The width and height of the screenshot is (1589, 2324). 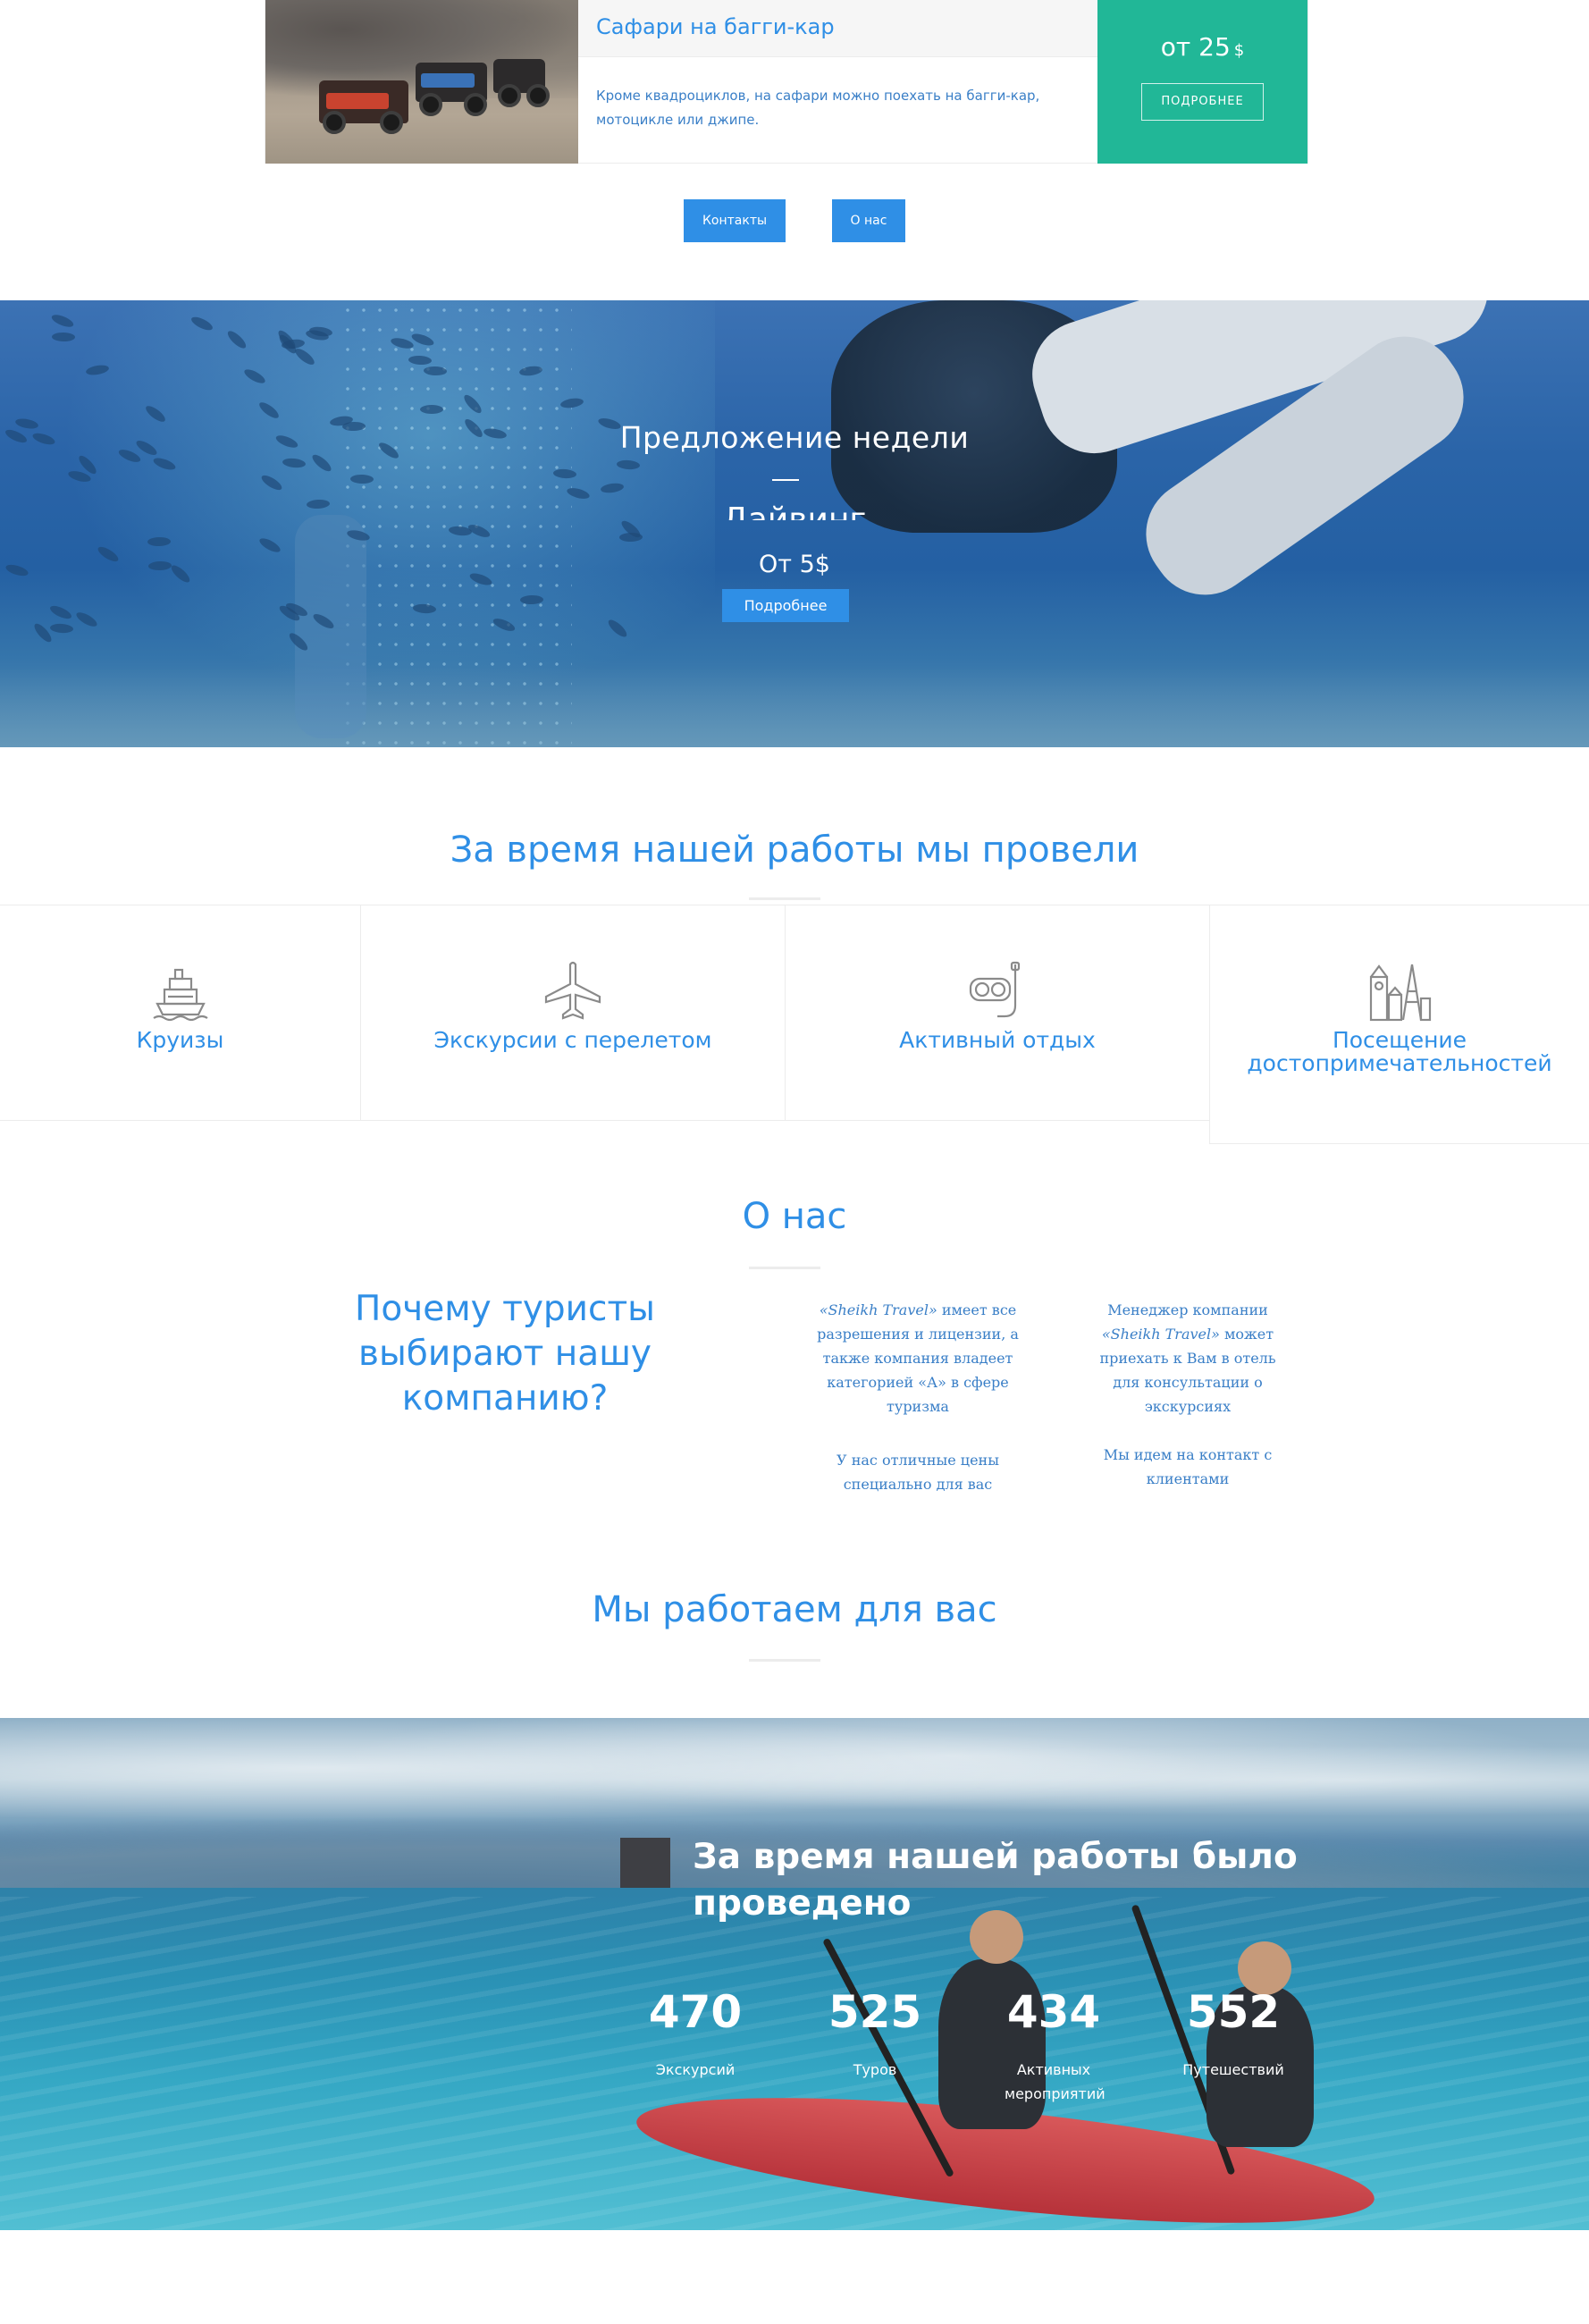 I want to click on tour-more-button: ПОДРОБНЕЕ, so click(x=1202, y=102).